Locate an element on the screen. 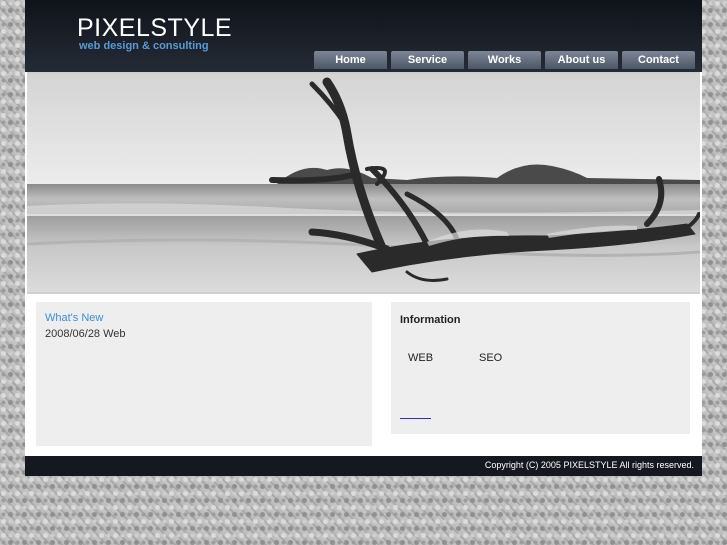  nav-service: Service is located at coordinates (427, 60).